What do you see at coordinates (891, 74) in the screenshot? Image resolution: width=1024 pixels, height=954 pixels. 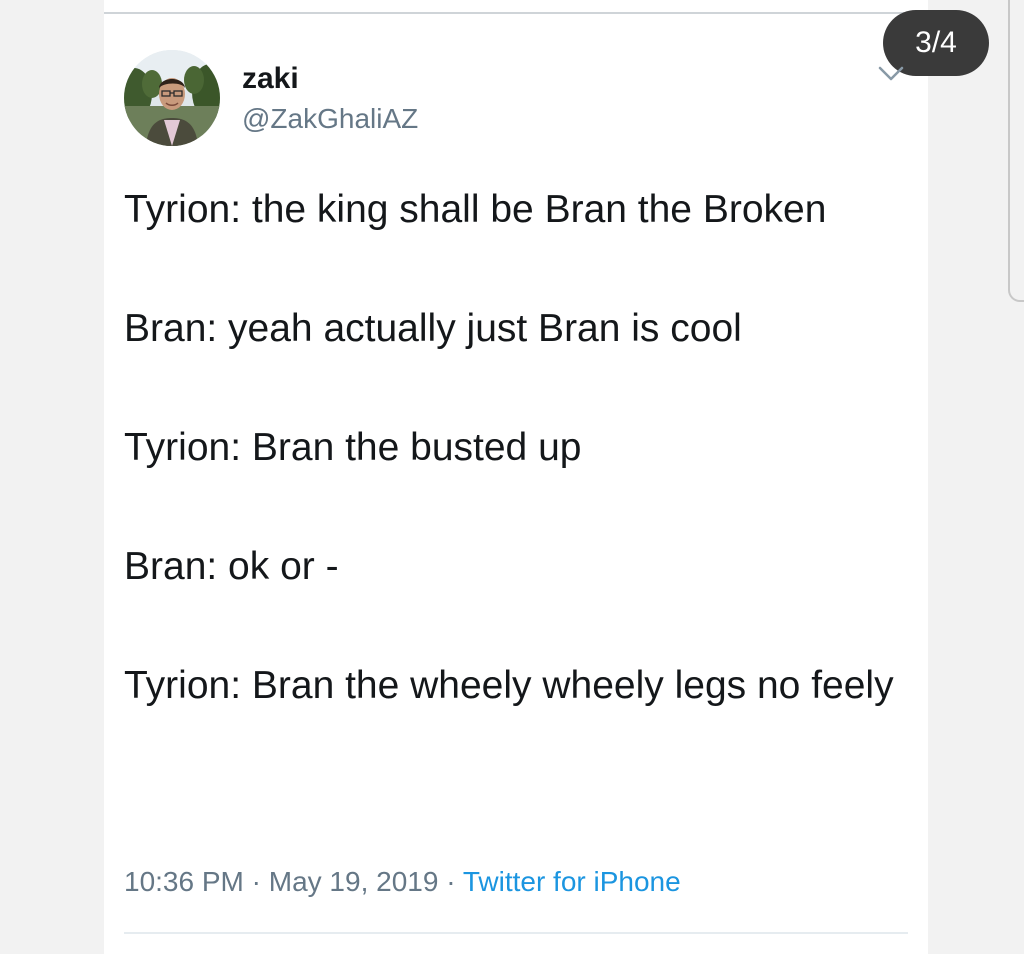 I see `chevron-down-icon` at bounding box center [891, 74].